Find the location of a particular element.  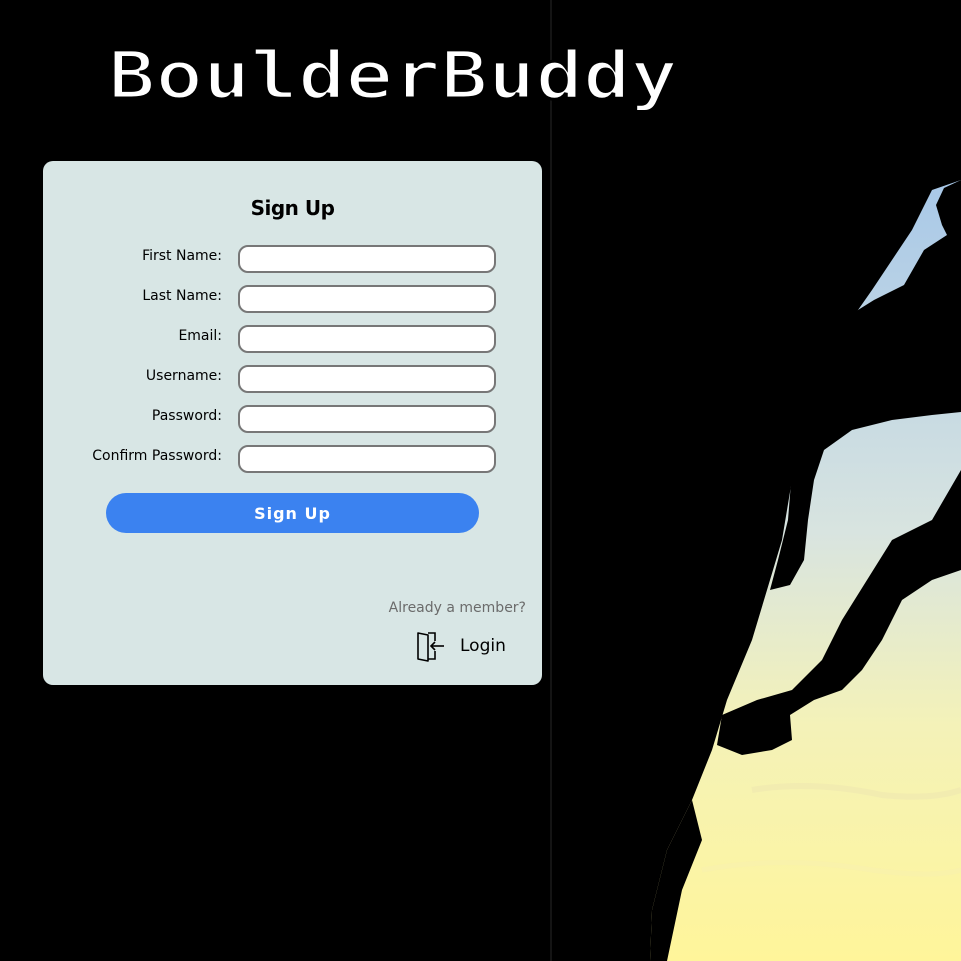

password-input is located at coordinates (367, 419).